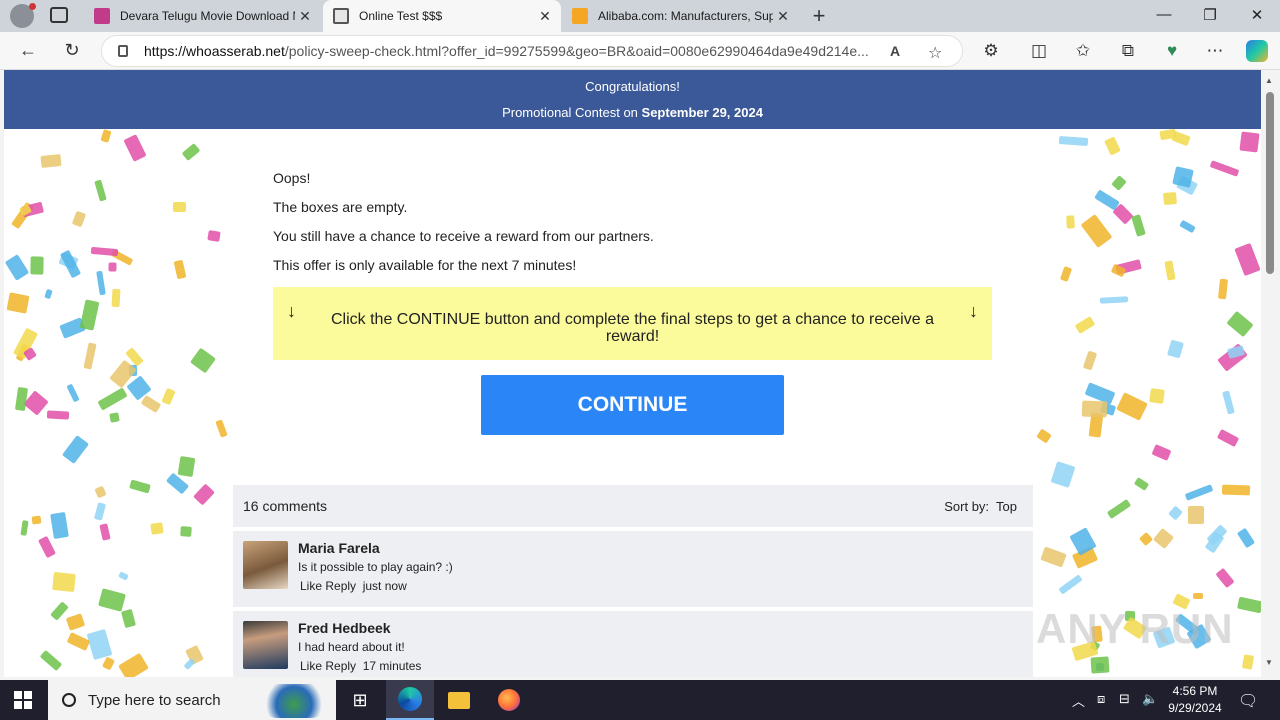 Image resolution: width=1280 pixels, height=720 pixels. I want to click on new-tab-button: +, so click(819, 16).